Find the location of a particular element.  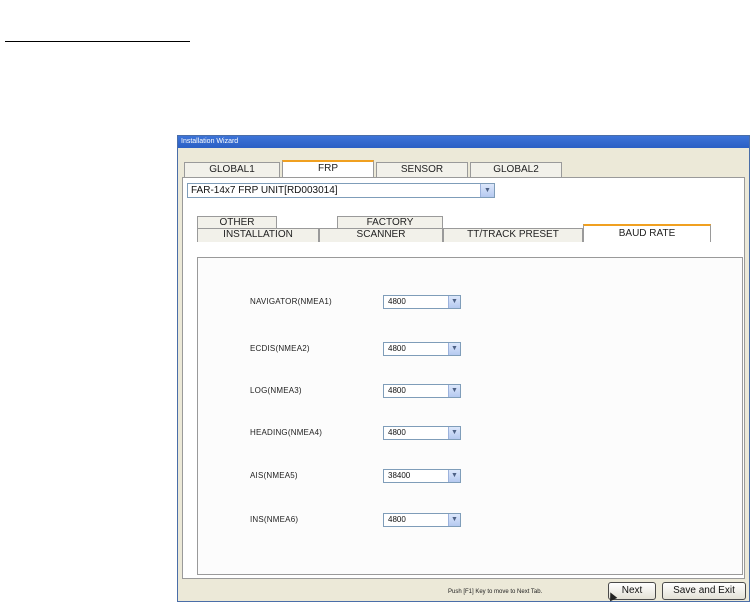

heading-label: HEADING(NMEA4) is located at coordinates (286, 432).